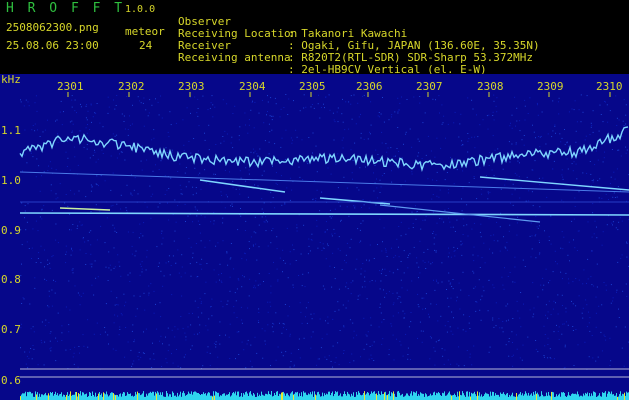  Describe the element at coordinates (11, 279) in the screenshot. I see `freq-tick-label: 0.8` at that location.